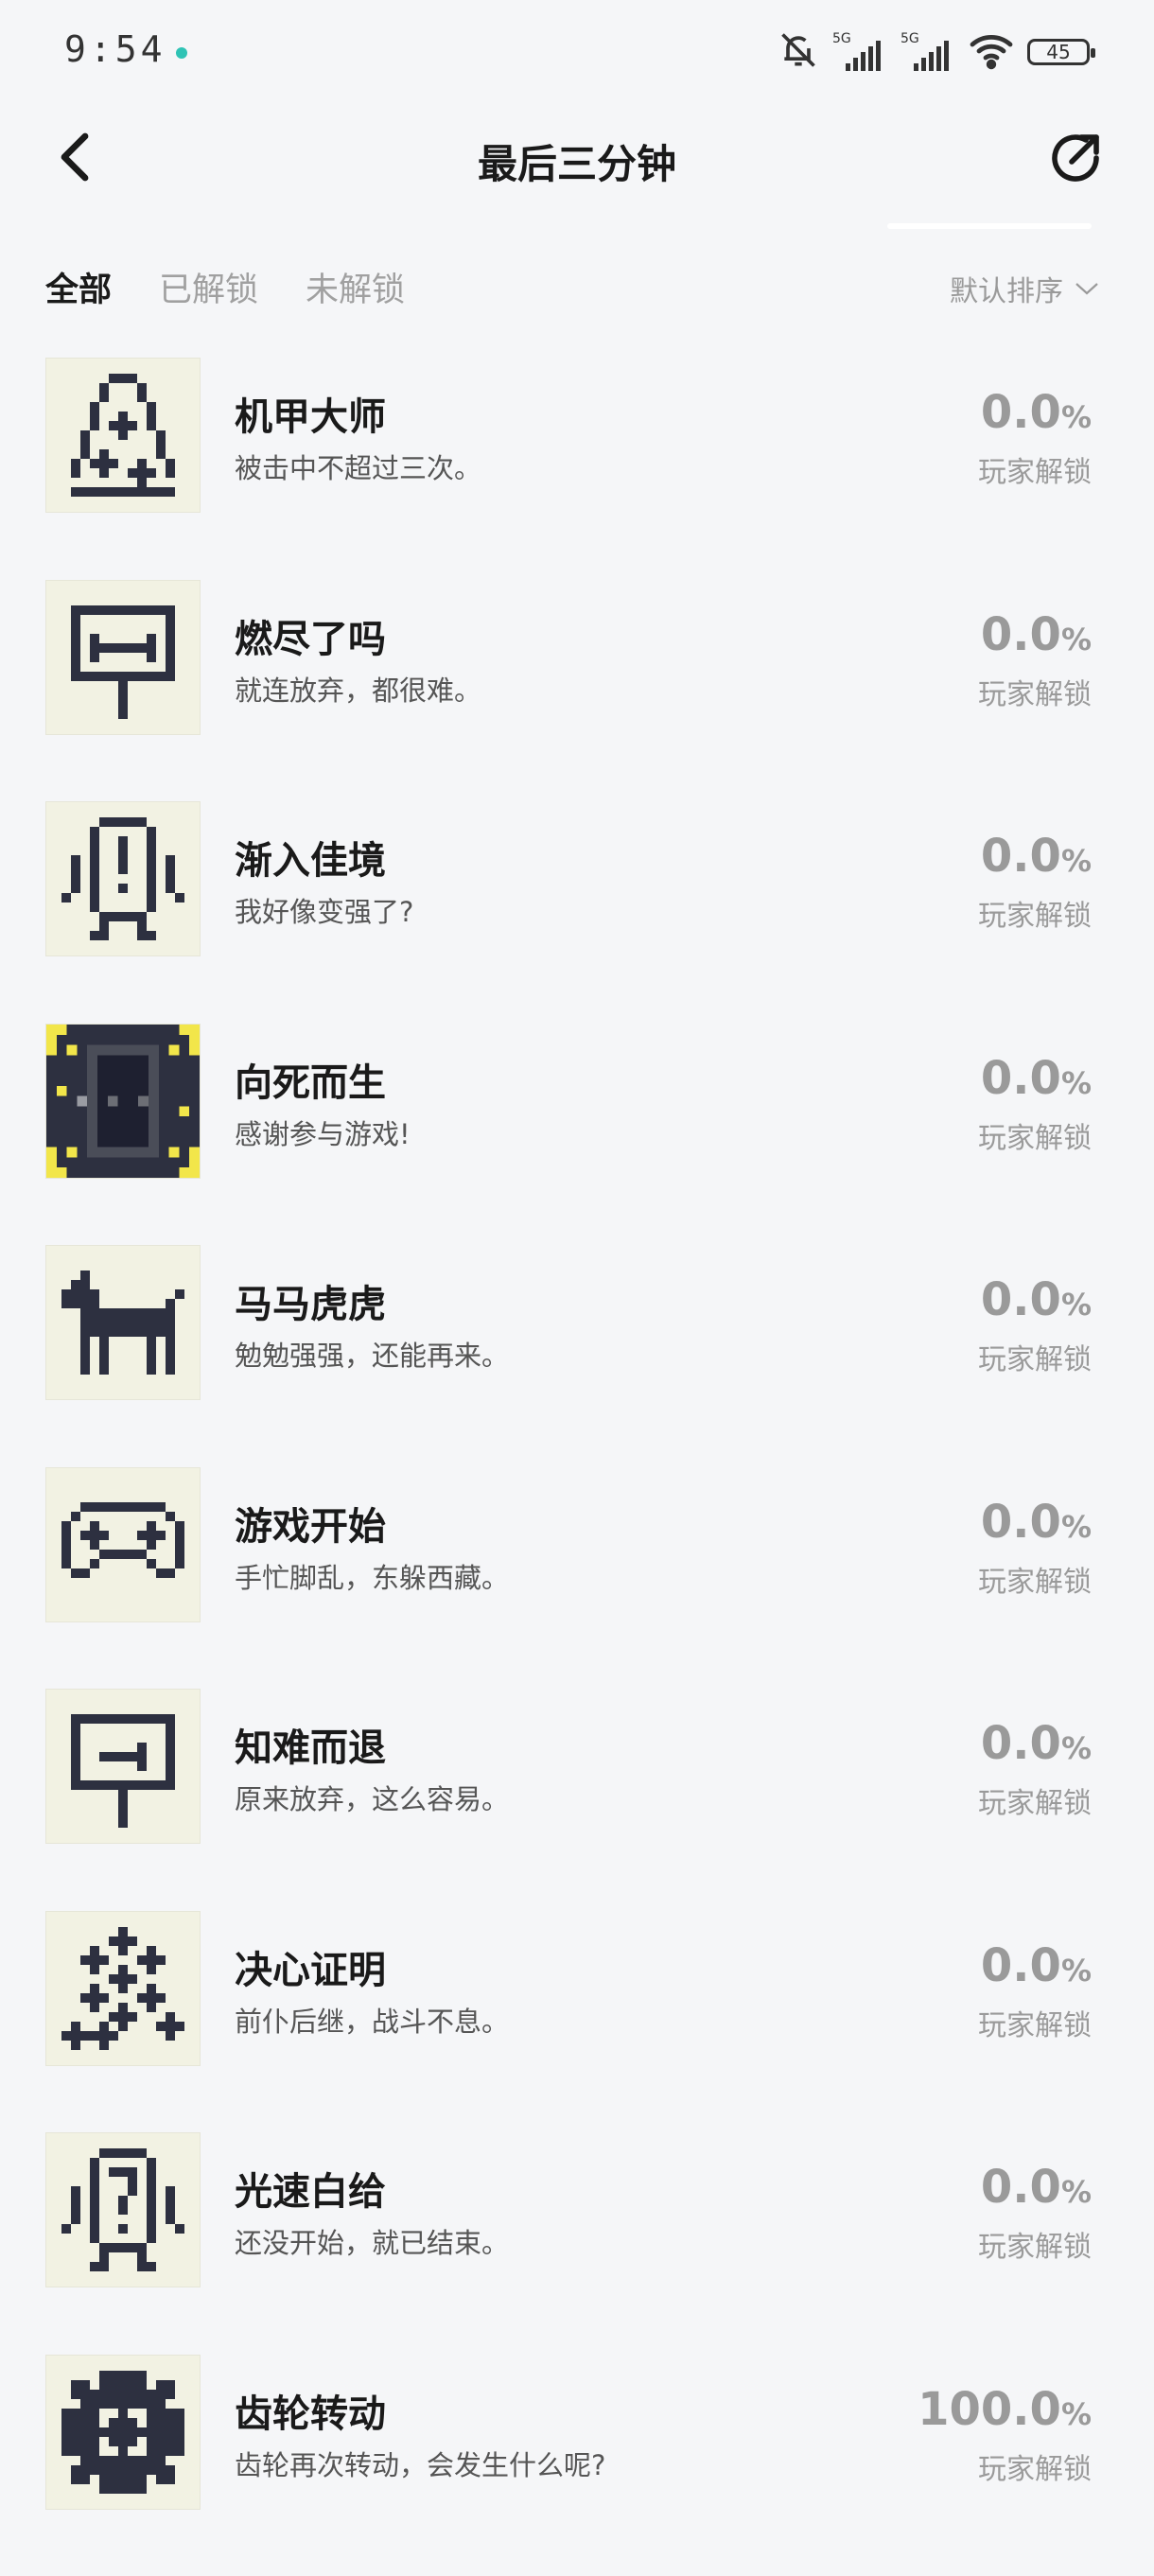  I want to click on list-item: 决心证明 前仆后继，战斗不息。 0.0% 玩家解锁, so click(577, 2022).